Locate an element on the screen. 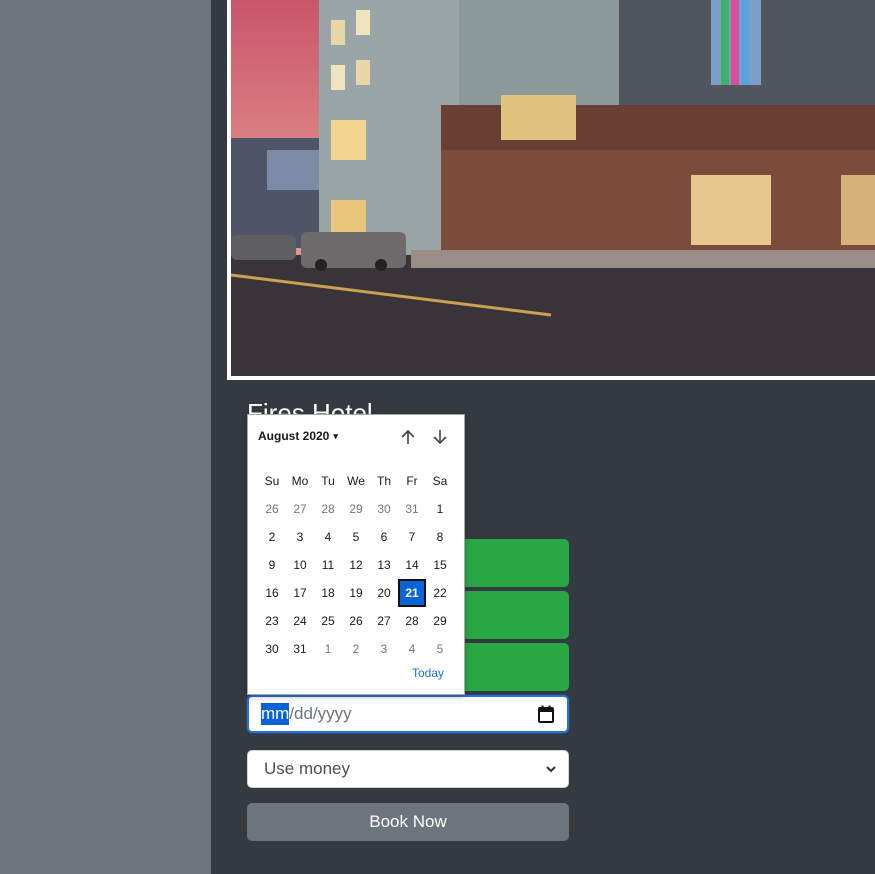 The width and height of the screenshot is (875, 874). calendar-day: 17 is located at coordinates (300, 593).